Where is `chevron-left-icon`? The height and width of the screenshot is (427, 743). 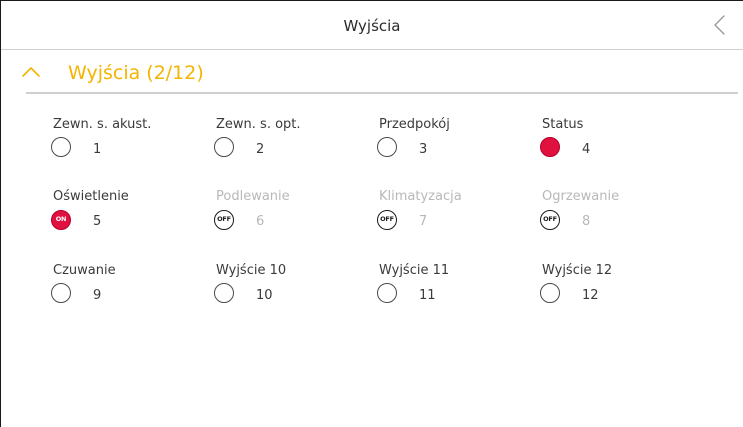
chevron-left-icon is located at coordinates (720, 25).